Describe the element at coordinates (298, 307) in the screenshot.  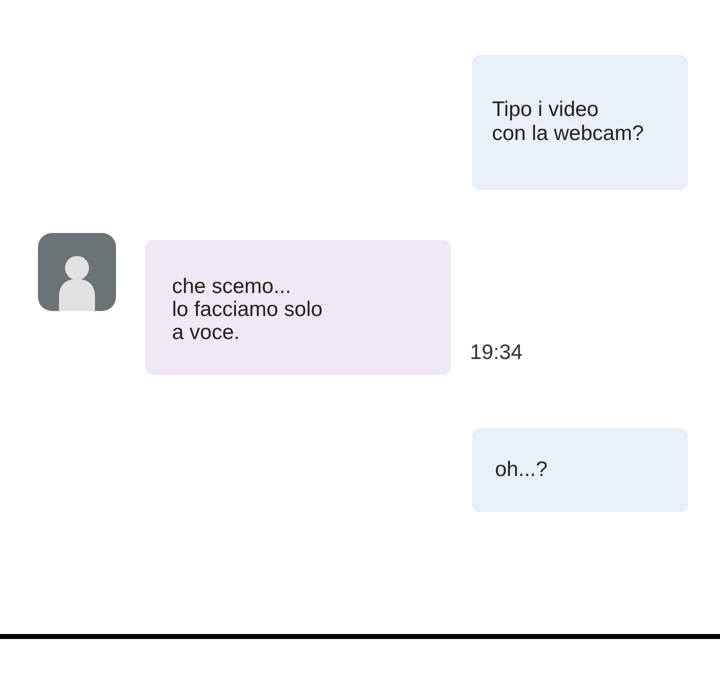
I see `message-bubble: che scemo... lo facciamo solo a voce.` at that location.